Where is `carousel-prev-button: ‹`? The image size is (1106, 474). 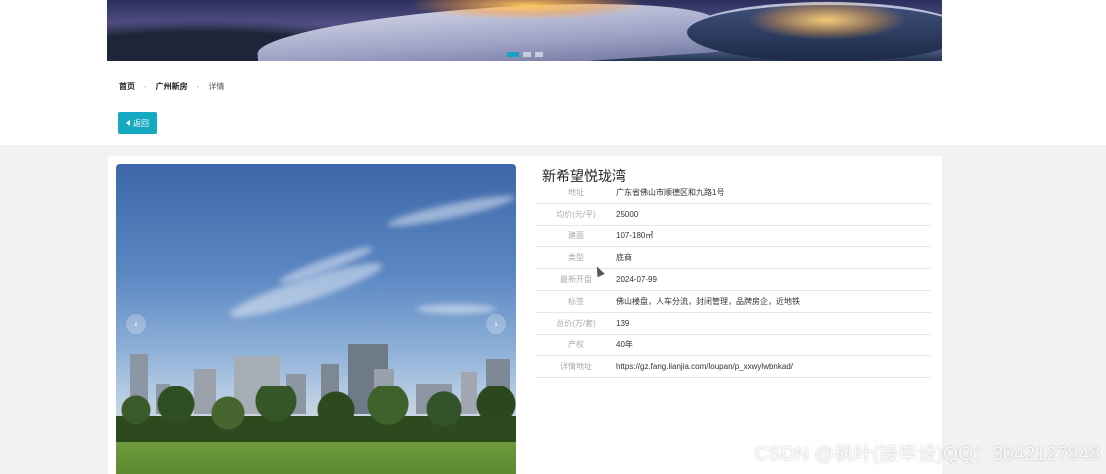 carousel-prev-button: ‹ is located at coordinates (136, 324).